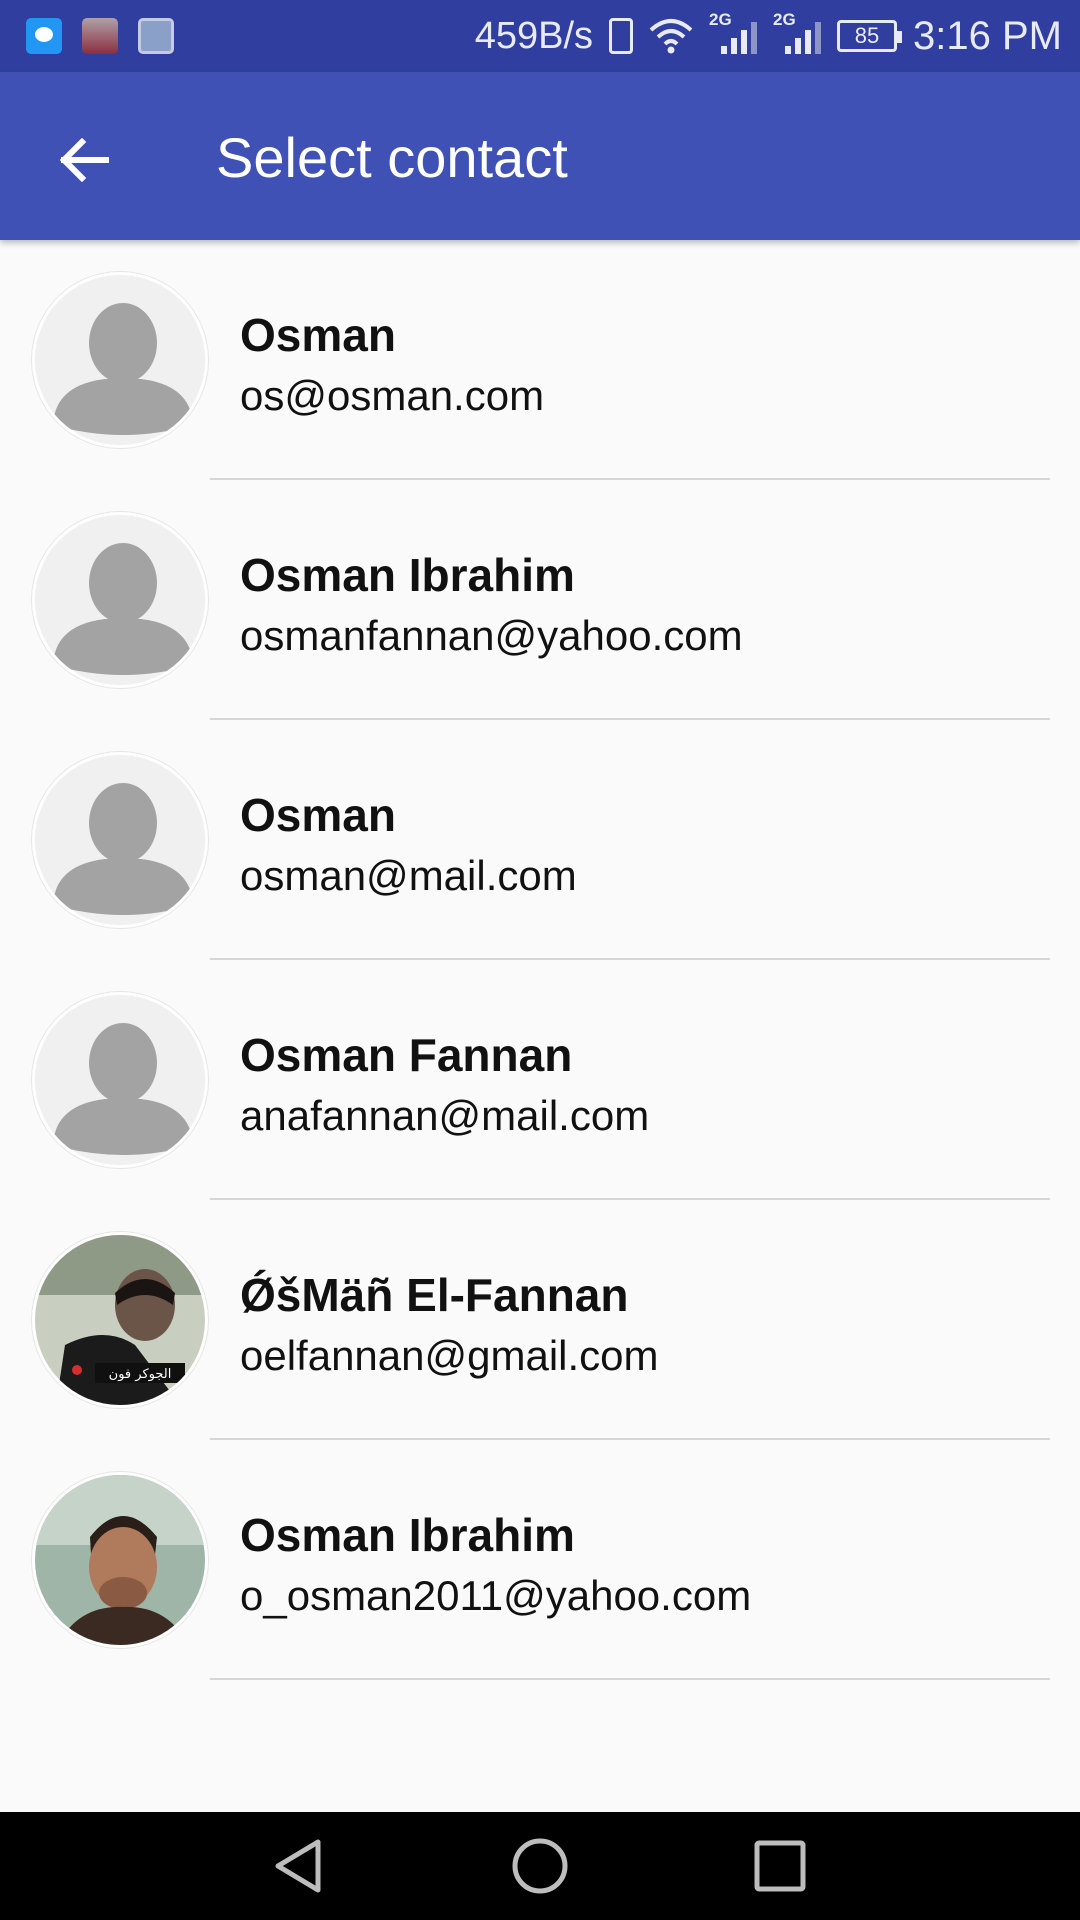  I want to click on network-speed: 459B/s, so click(534, 35).